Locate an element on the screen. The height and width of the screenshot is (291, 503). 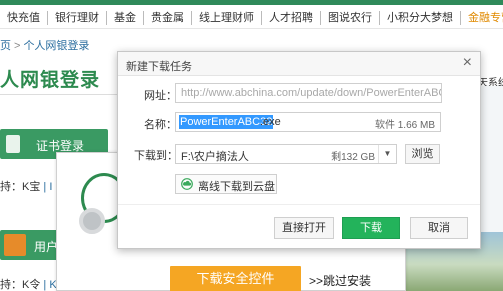
nav-item-advisor: 线上理财师 is located at coordinates (227, 18).